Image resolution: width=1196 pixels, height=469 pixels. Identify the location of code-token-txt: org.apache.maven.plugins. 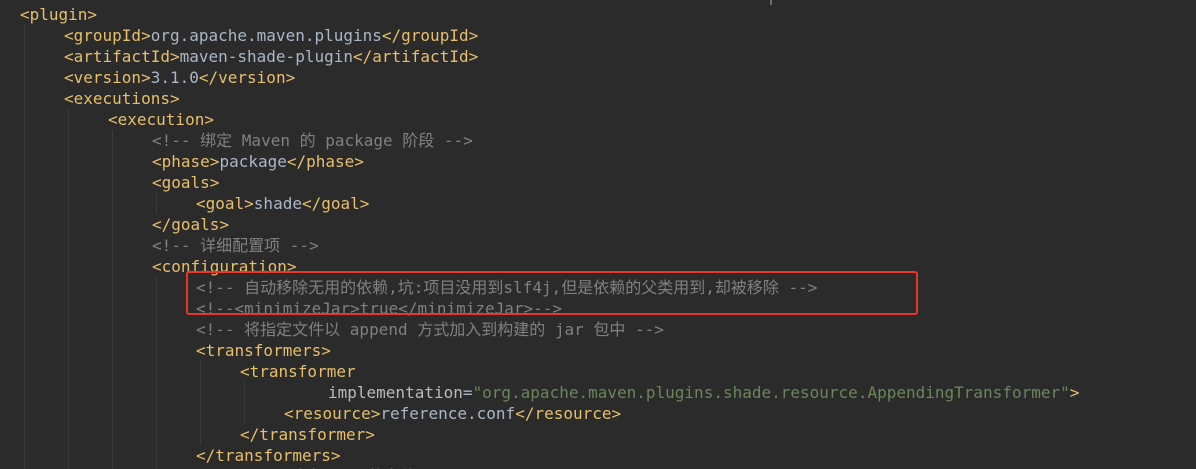
(266, 35).